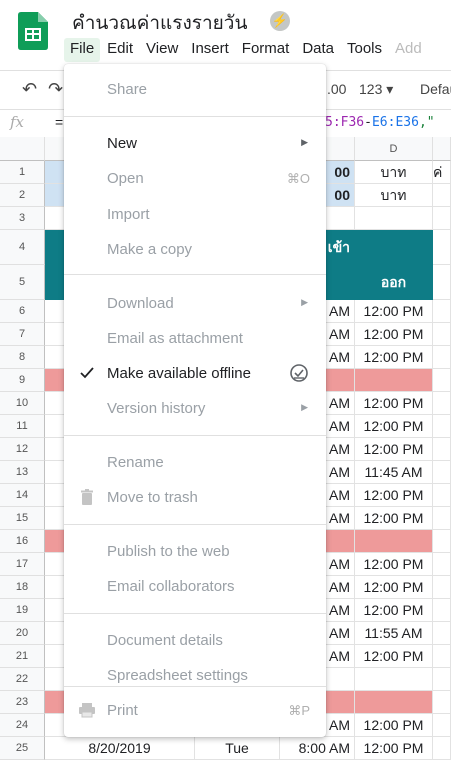 The height and width of the screenshot is (760, 451). Describe the element at coordinates (162, 50) in the screenshot. I see `menu-view: View` at that location.